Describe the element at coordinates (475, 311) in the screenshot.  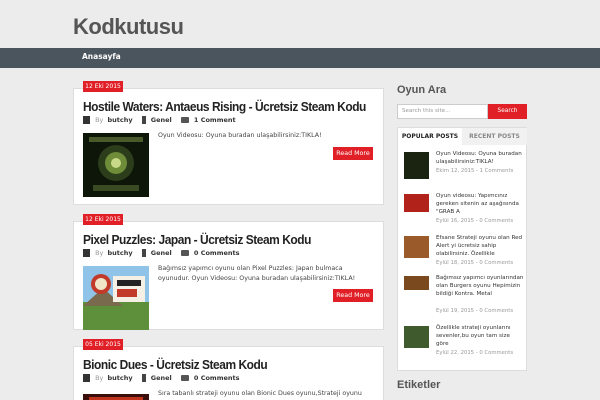
I see `popular-post-date: Eylül 19, 2015 - 0 Comments` at that location.